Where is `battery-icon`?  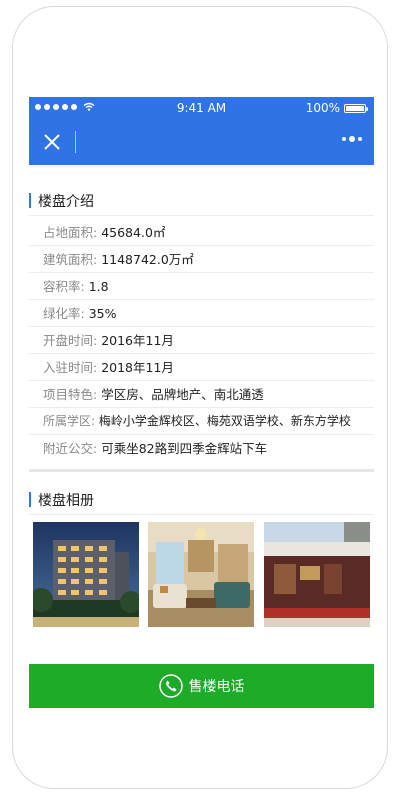
battery-icon is located at coordinates (356, 108).